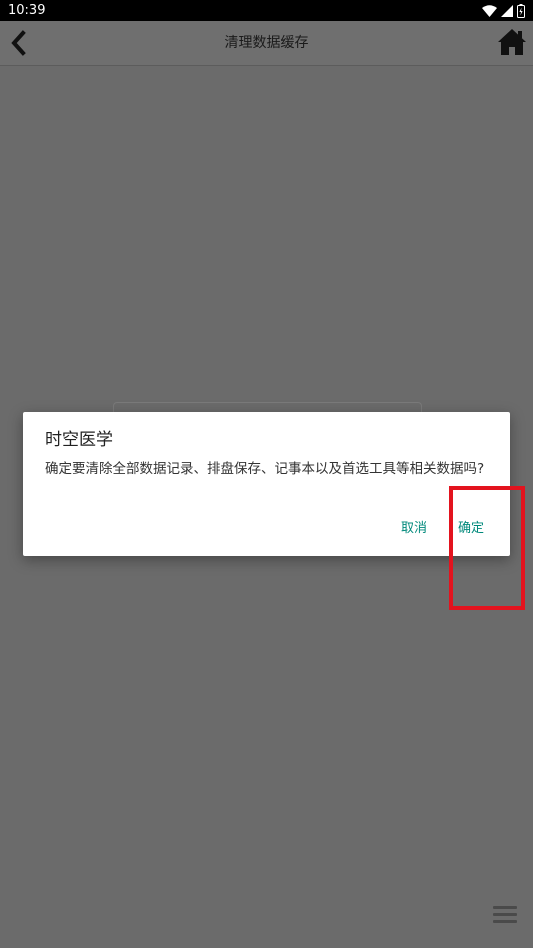 This screenshot has height=948, width=533. I want to click on battery-icon, so click(521, 10).